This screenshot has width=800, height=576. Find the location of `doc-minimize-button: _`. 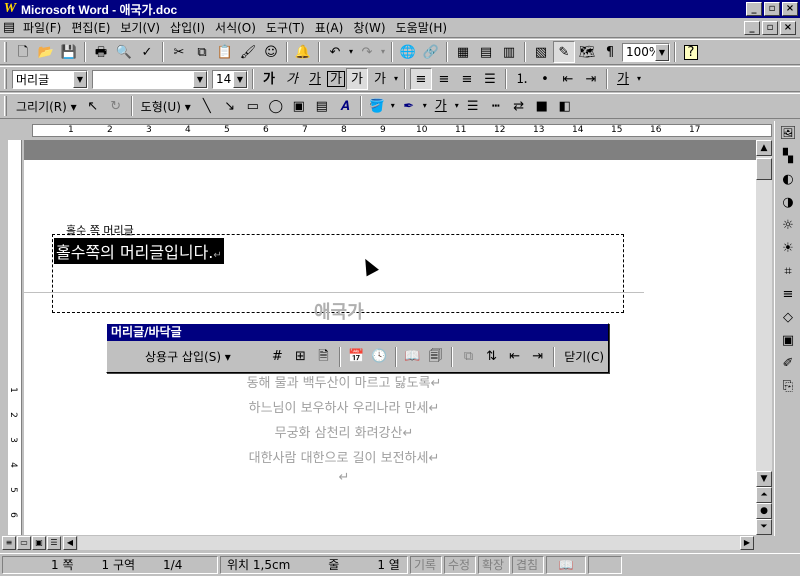

doc-minimize-button: _ is located at coordinates (752, 28).